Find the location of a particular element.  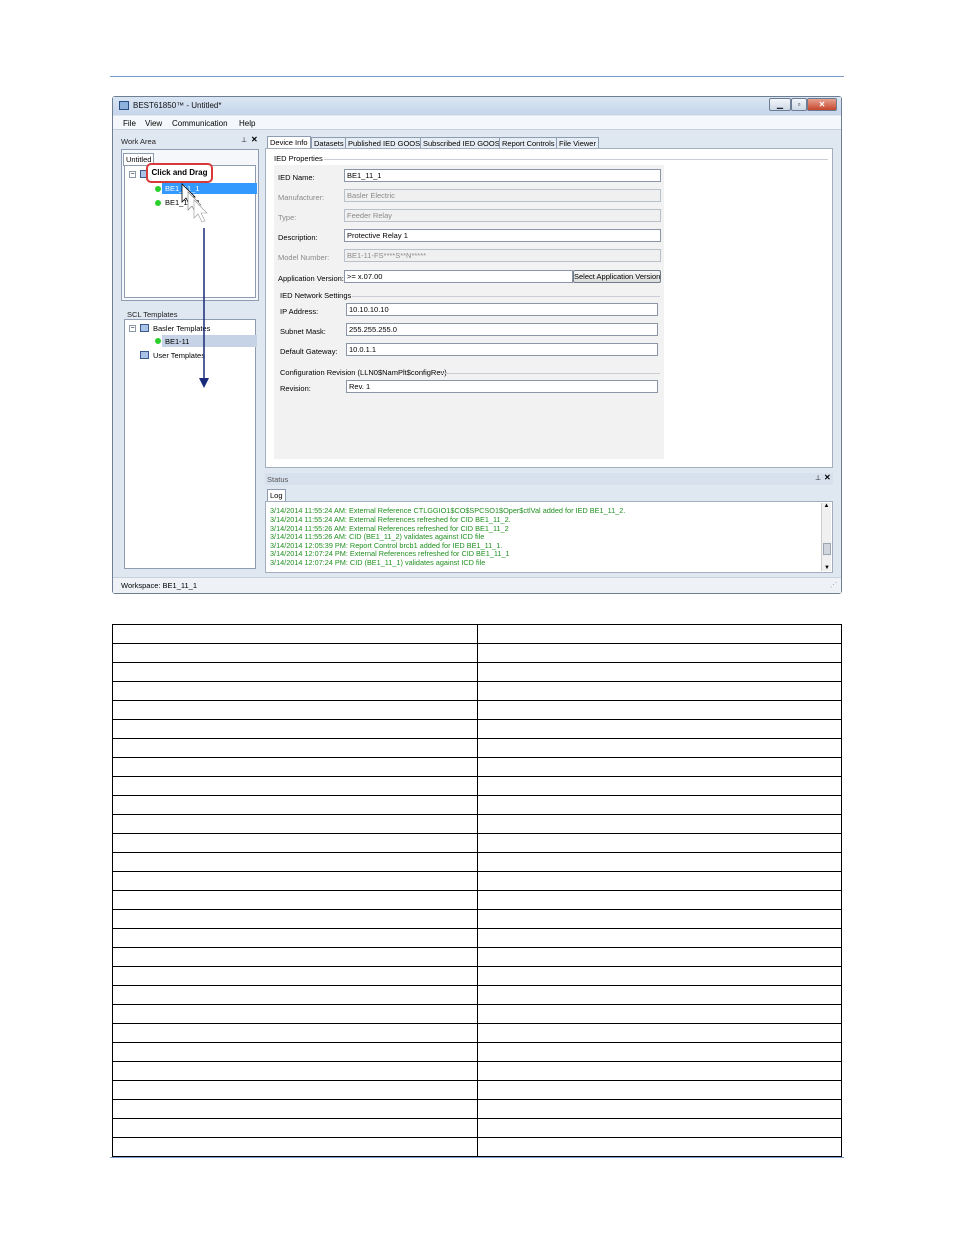

app-icon is located at coordinates (124, 105).